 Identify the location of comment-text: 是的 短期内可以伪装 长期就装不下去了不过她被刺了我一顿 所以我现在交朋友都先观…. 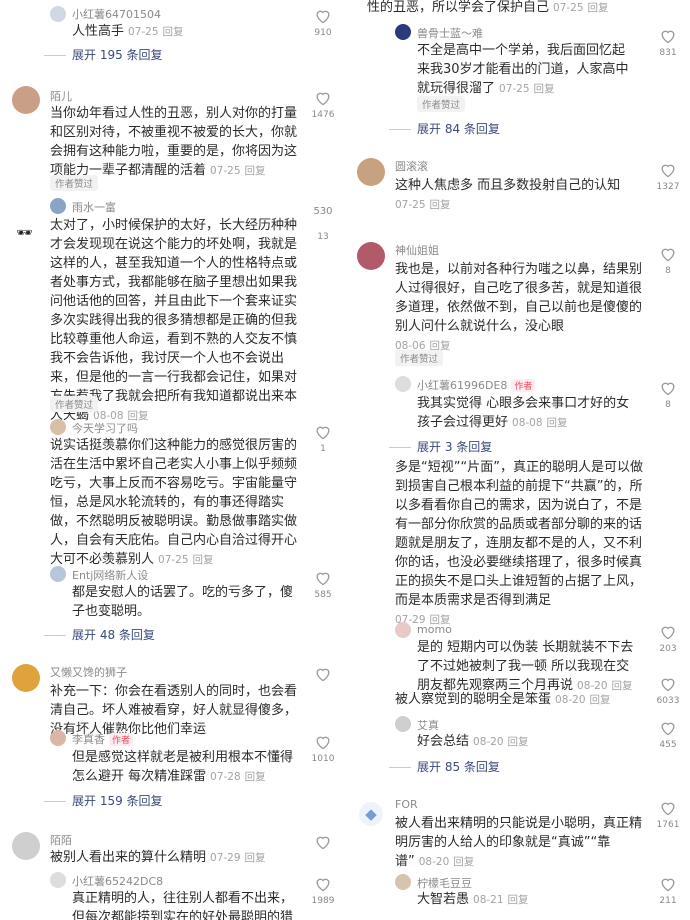
(528, 667).